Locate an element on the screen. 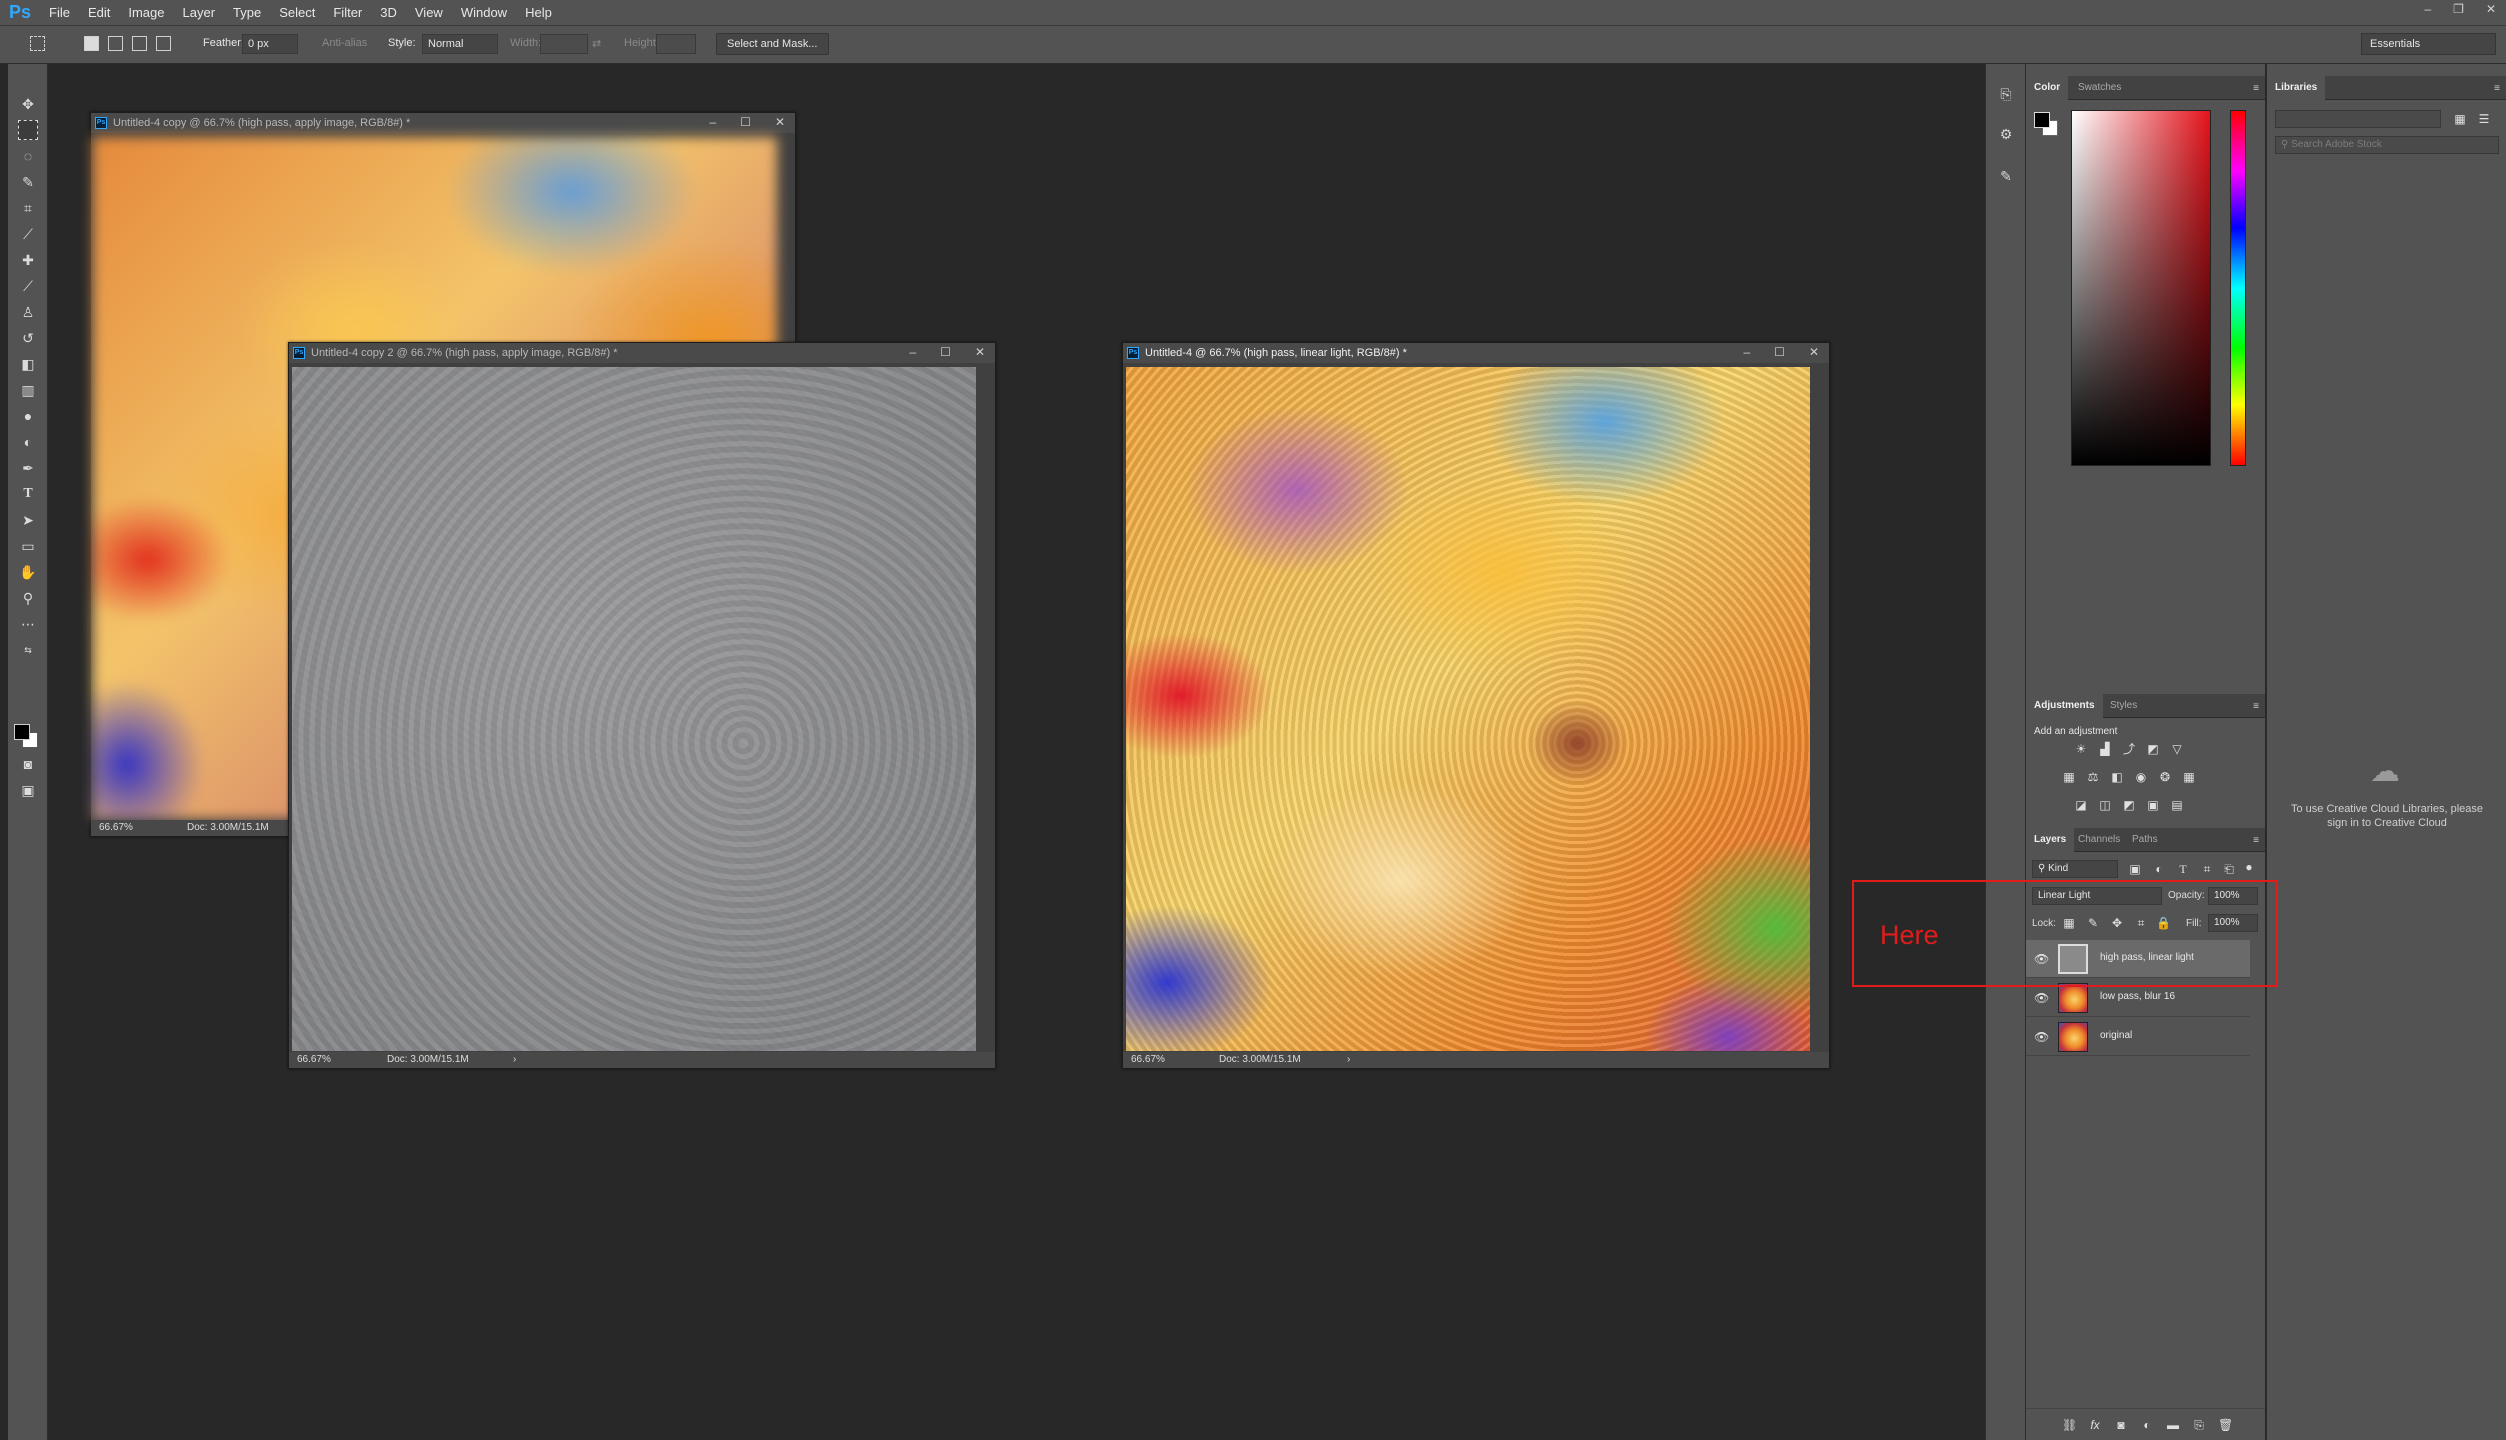 This screenshot has width=2506, height=1440. brush-tool-icon: ⟋ is located at coordinates (28, 286).